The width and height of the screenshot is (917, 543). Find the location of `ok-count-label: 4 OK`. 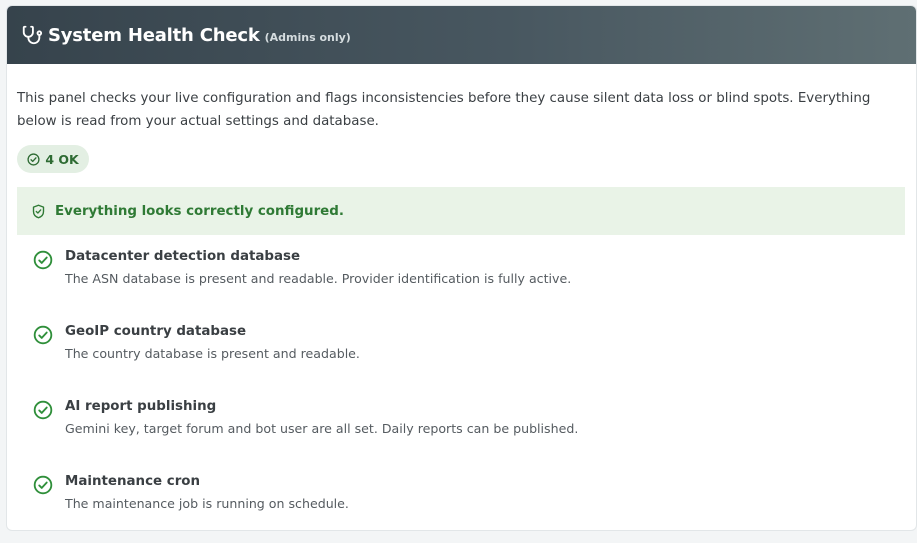

ok-count-label: 4 OK is located at coordinates (62, 159).